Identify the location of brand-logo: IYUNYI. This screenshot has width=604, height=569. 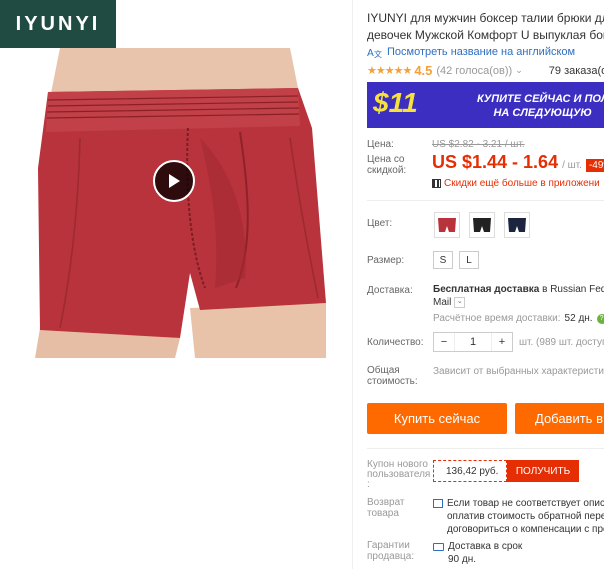
(58, 24).